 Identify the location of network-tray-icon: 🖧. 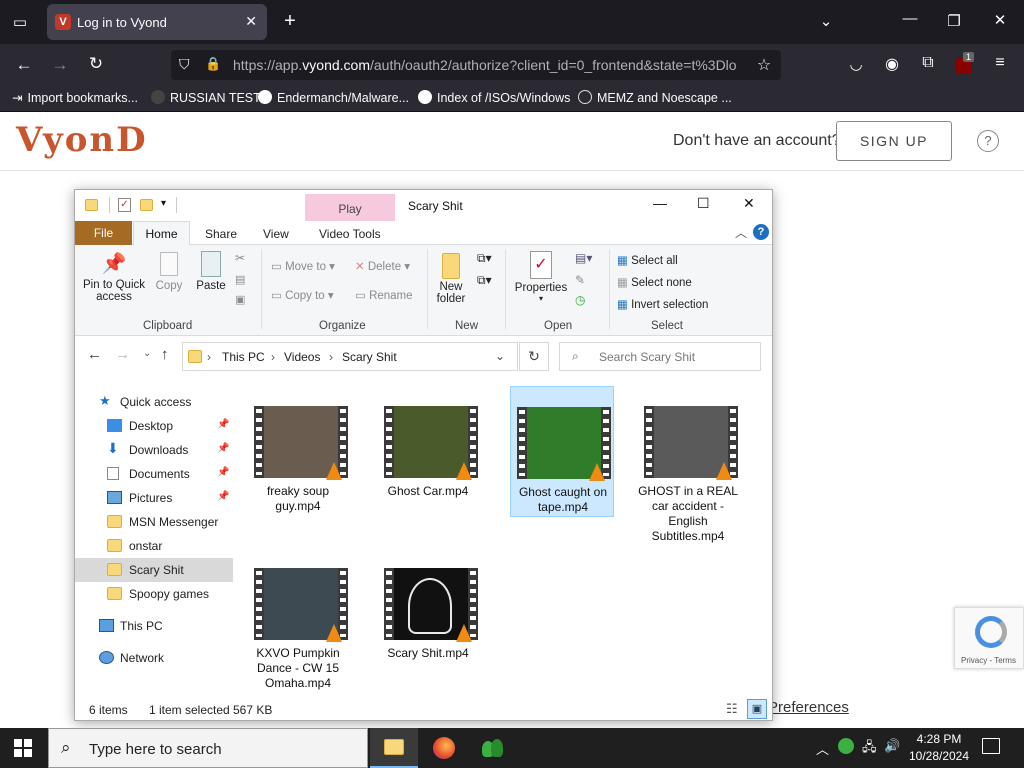
(869, 749).